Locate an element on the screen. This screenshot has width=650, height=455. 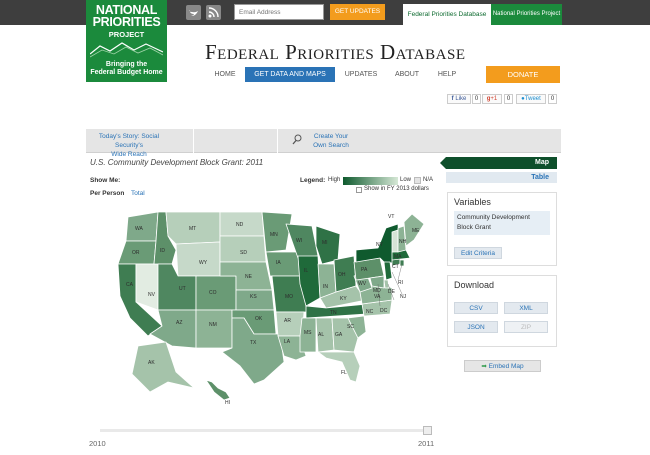
label-VT: VT is located at coordinates (391, 217).